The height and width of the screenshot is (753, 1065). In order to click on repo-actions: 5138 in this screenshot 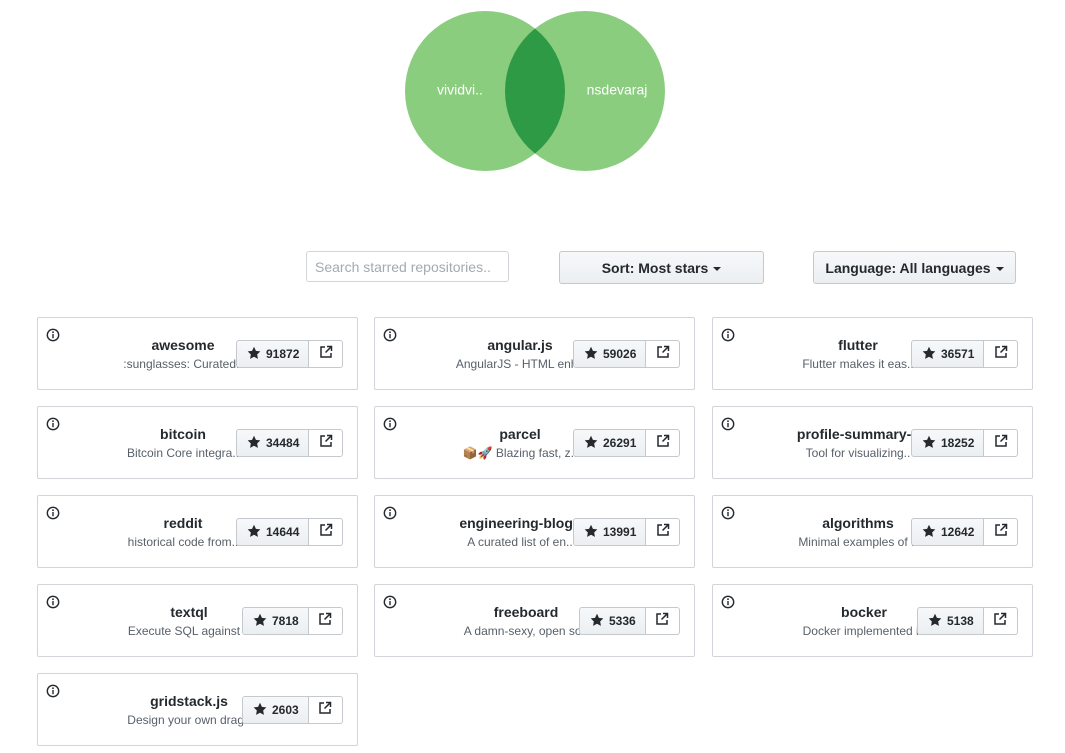, I will do `click(967, 621)`.